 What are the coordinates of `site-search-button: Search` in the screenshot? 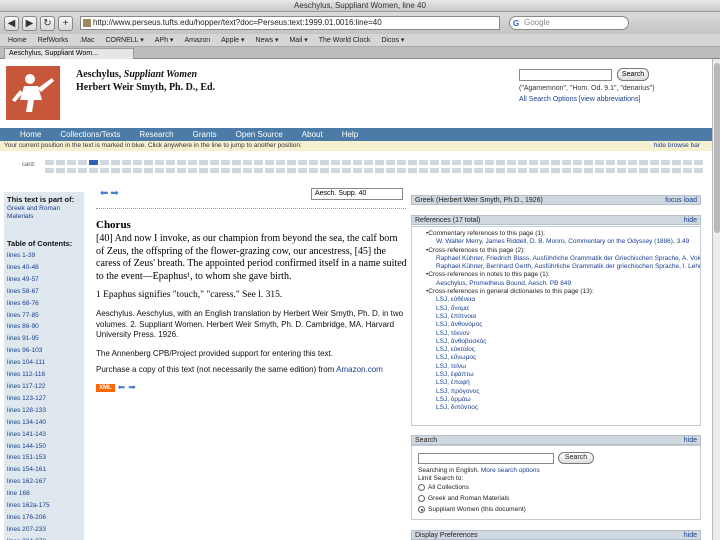 It's located at (633, 74).